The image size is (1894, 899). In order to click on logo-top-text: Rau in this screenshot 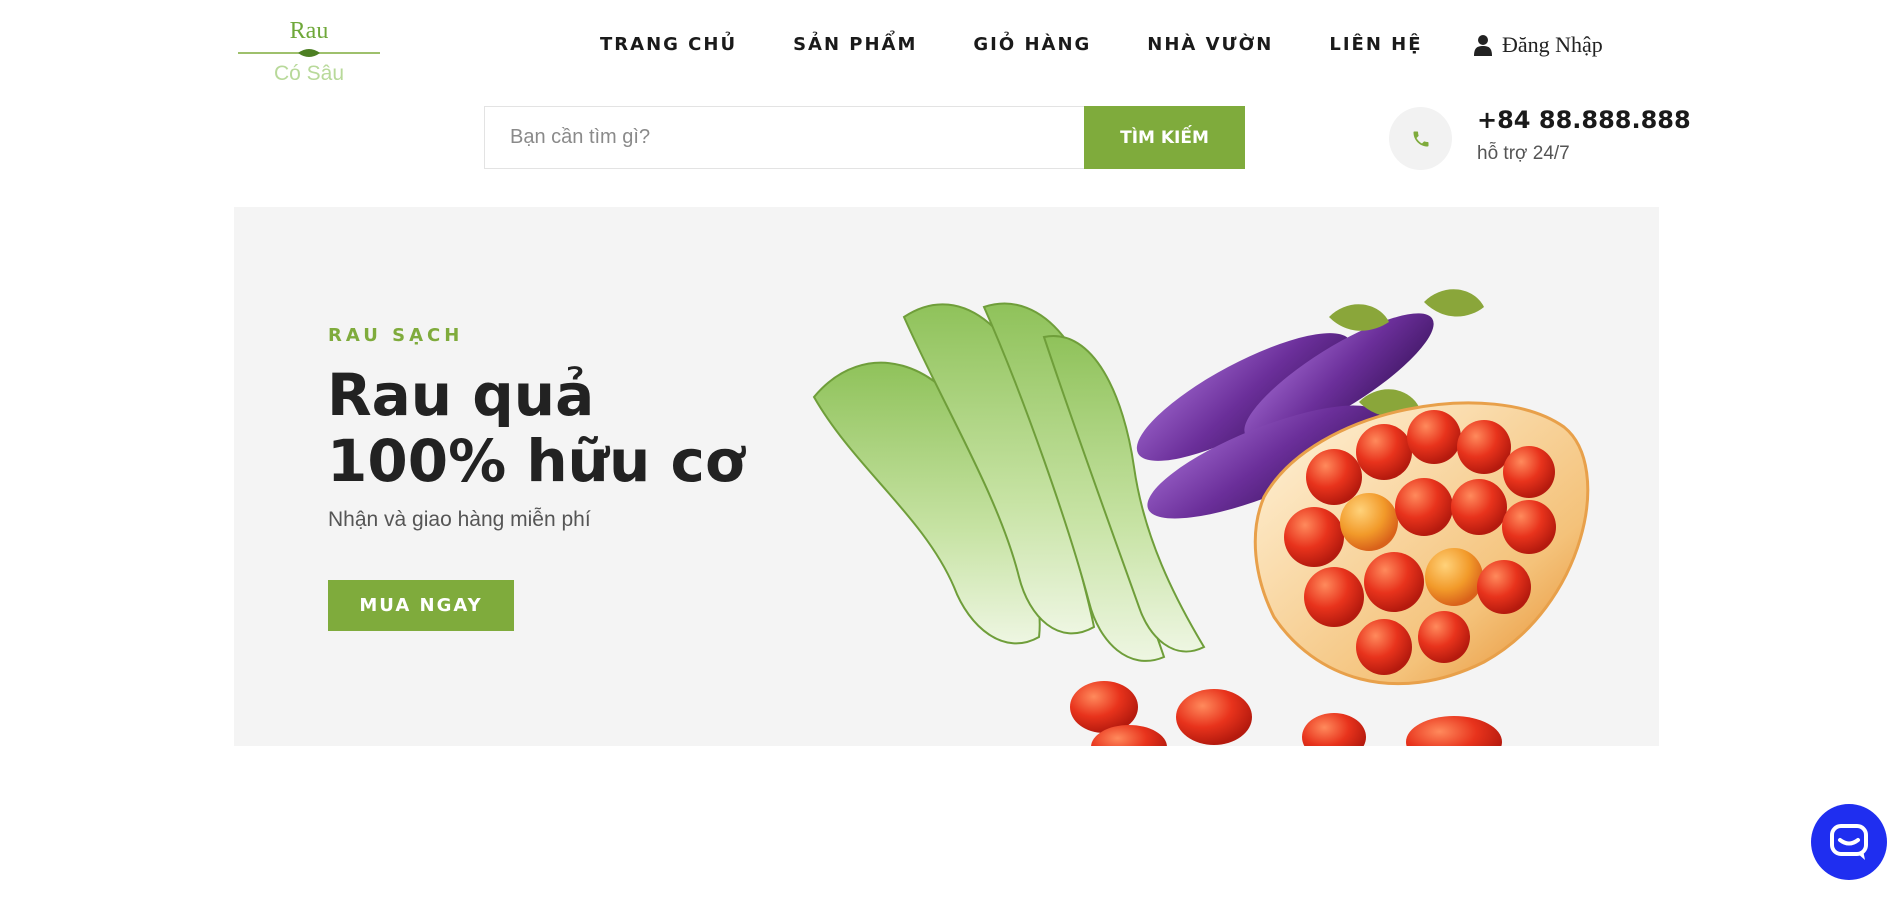, I will do `click(309, 31)`.